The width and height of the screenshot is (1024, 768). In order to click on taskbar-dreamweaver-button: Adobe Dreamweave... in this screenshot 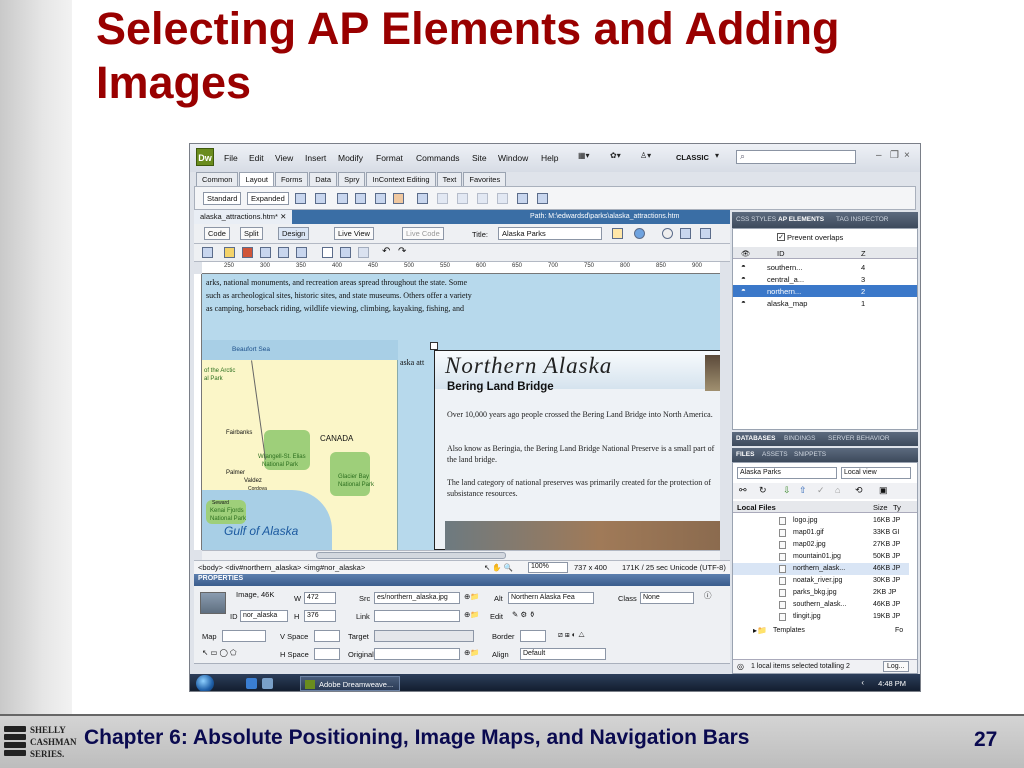, I will do `click(350, 683)`.